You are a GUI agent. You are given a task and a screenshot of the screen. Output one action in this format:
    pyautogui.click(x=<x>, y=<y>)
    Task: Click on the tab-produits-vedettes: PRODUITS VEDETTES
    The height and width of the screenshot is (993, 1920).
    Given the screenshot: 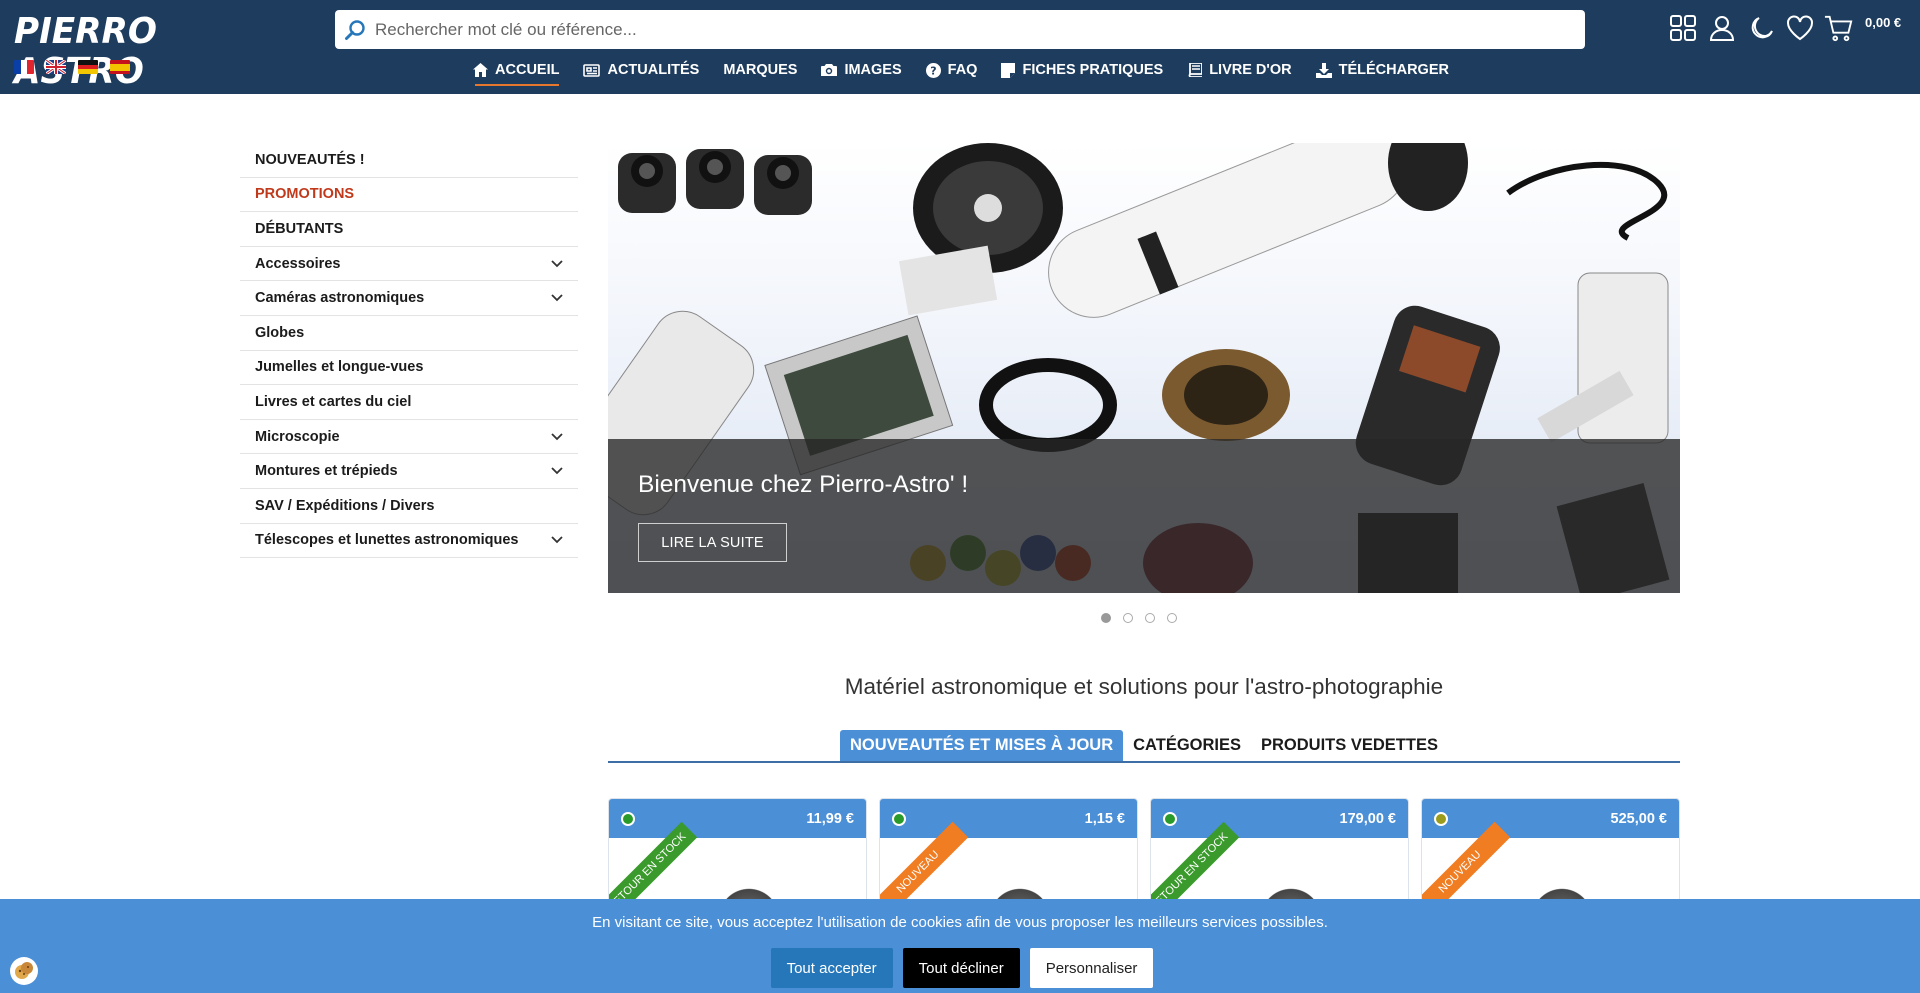 What is the action you would take?
    pyautogui.click(x=1349, y=745)
    